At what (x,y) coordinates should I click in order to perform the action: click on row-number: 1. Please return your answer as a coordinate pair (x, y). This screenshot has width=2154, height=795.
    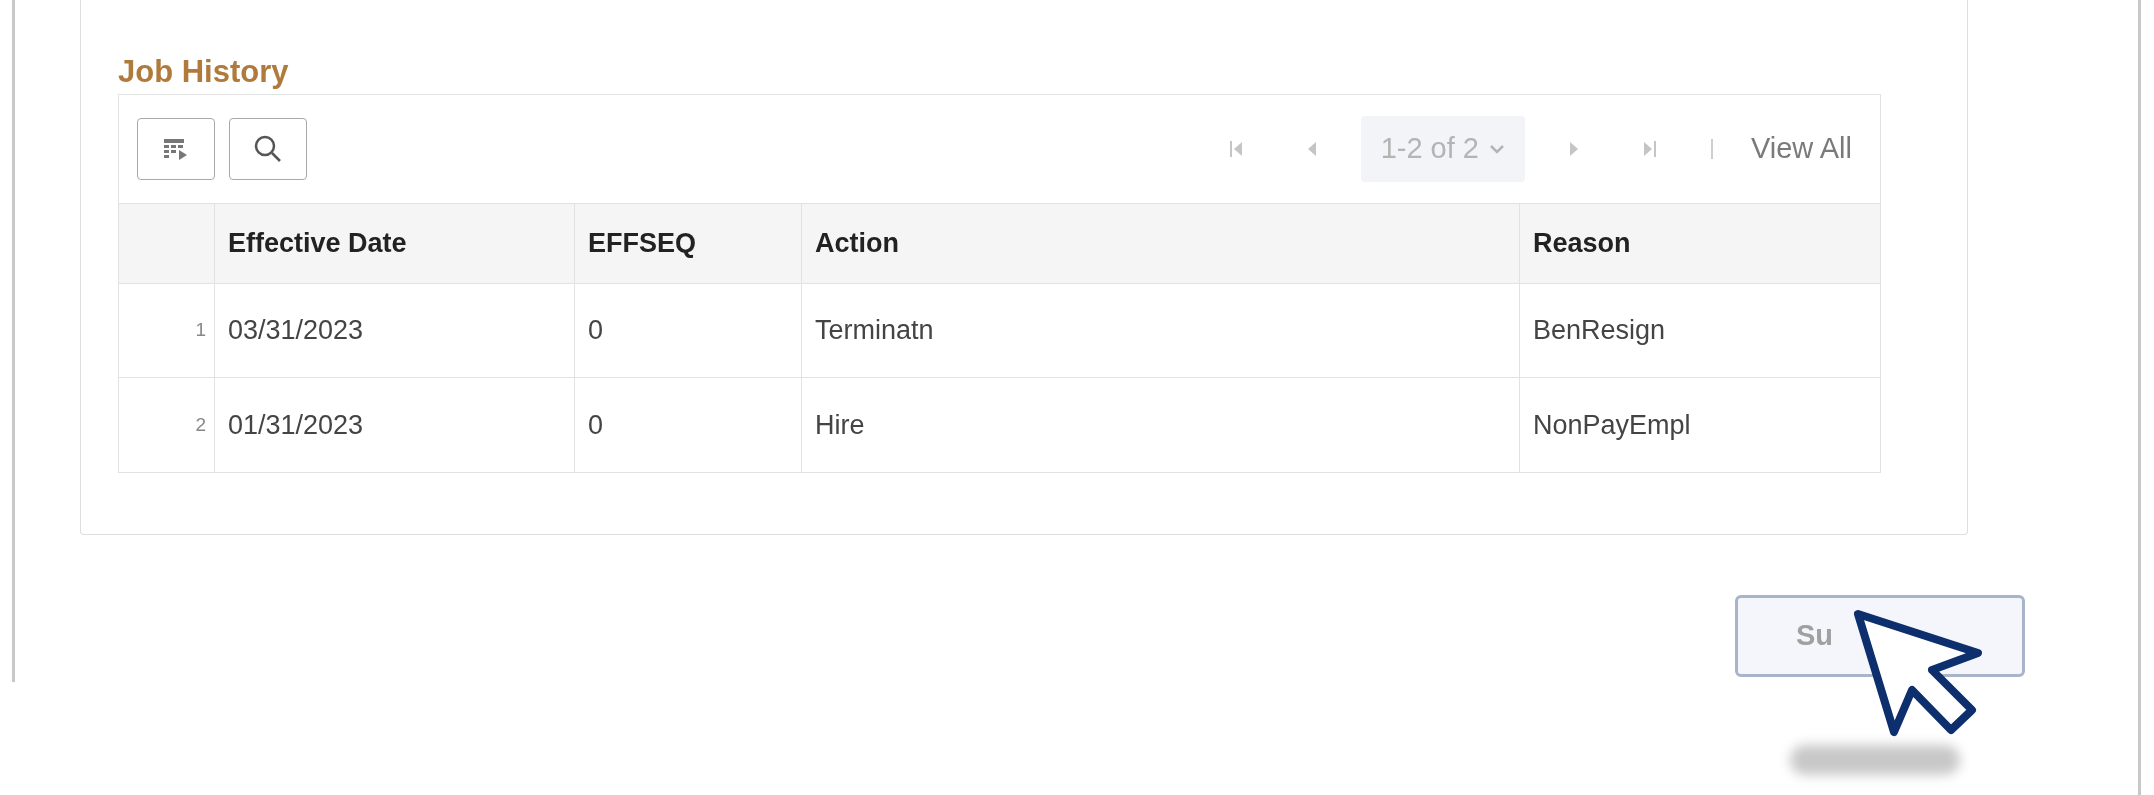
    Looking at the image, I should click on (200, 330).